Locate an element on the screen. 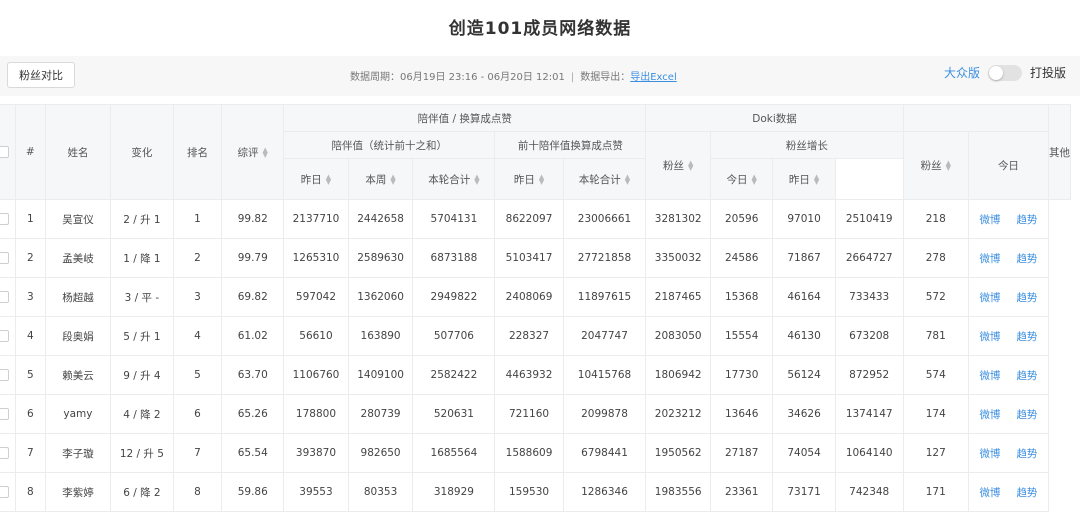 This screenshot has width=1080, height=523. cell-l-yest: 228327 is located at coordinates (529, 336).